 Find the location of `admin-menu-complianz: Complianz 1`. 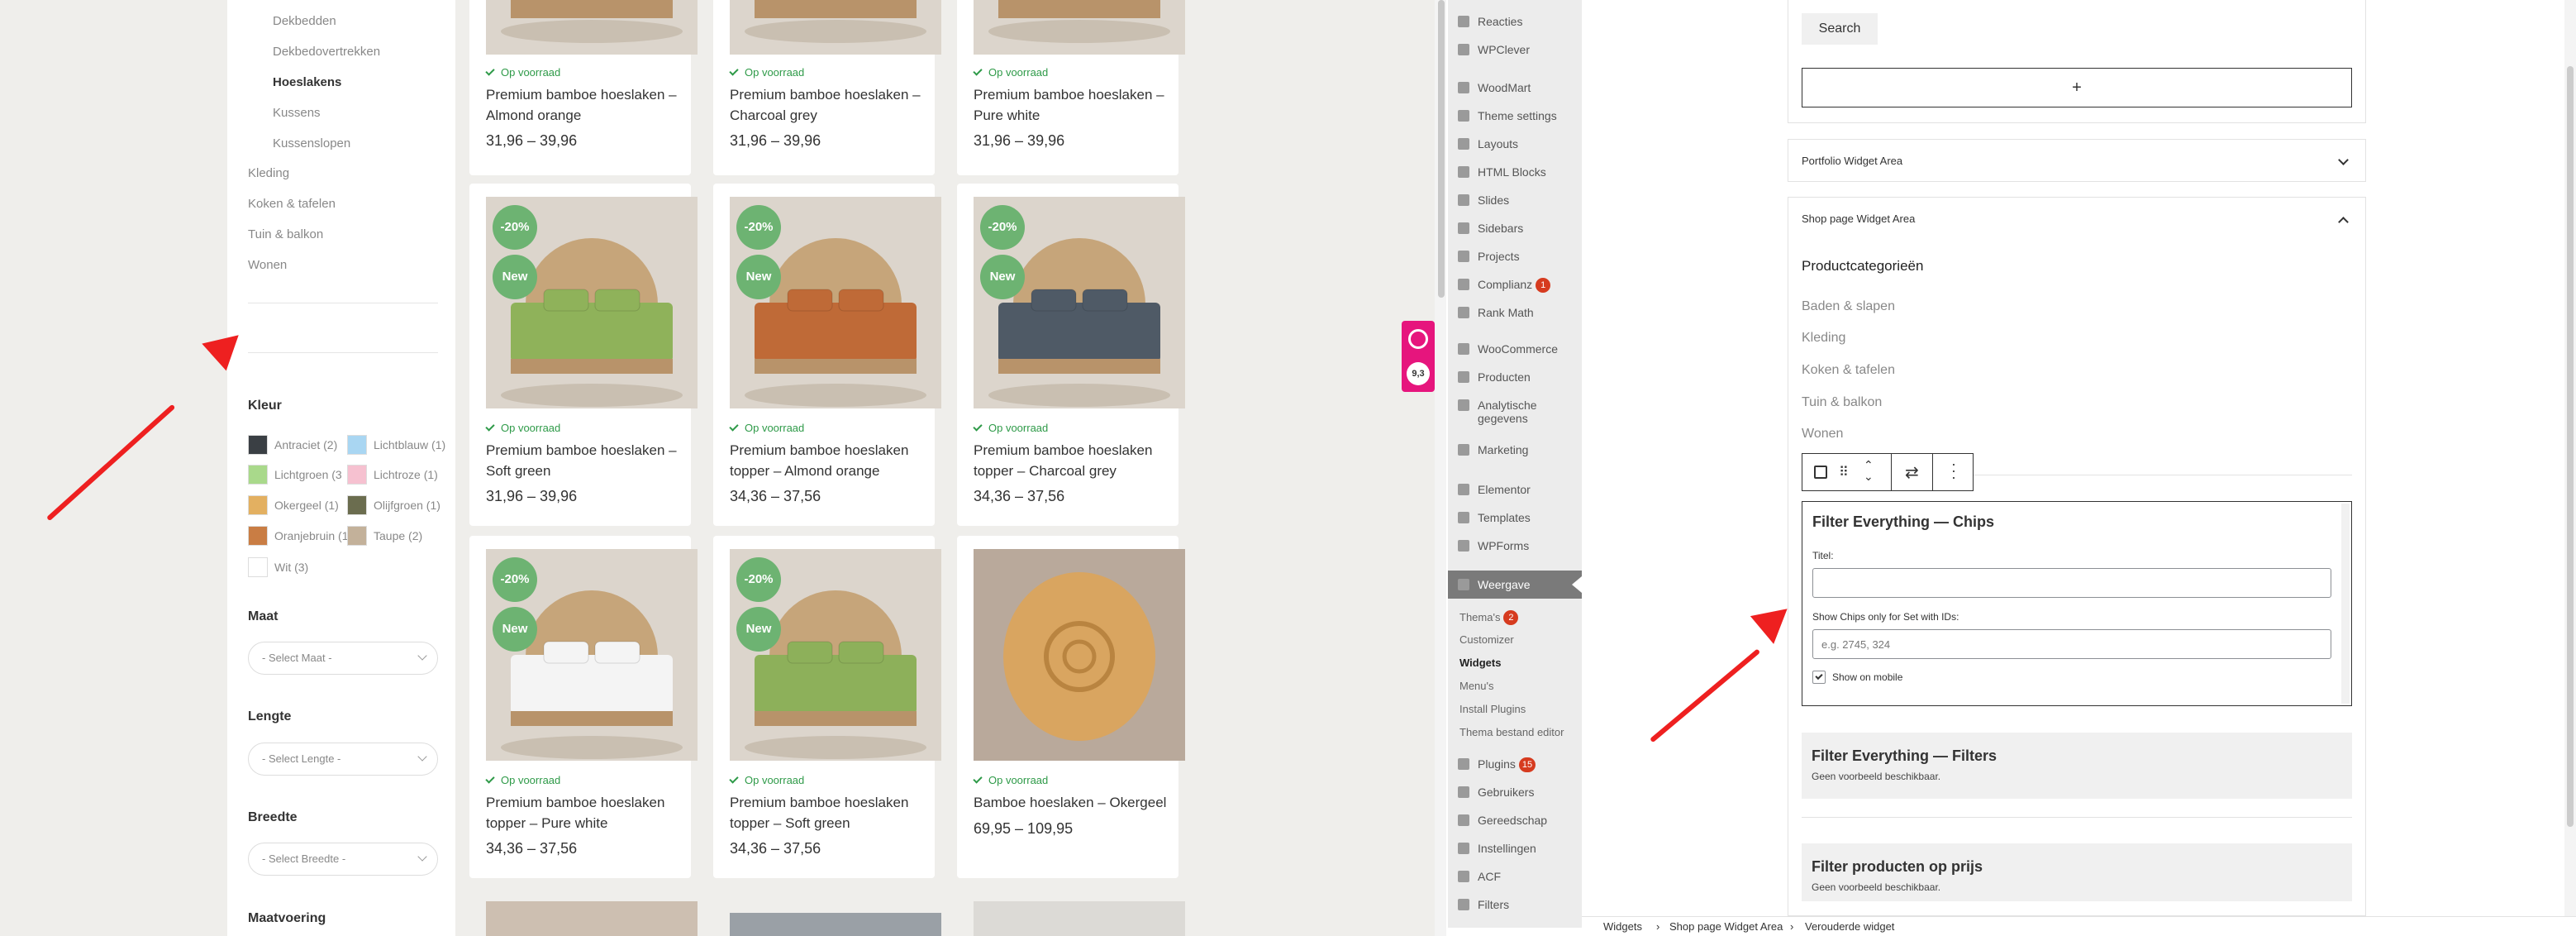

admin-menu-complianz: Complianz 1 is located at coordinates (1505, 285).